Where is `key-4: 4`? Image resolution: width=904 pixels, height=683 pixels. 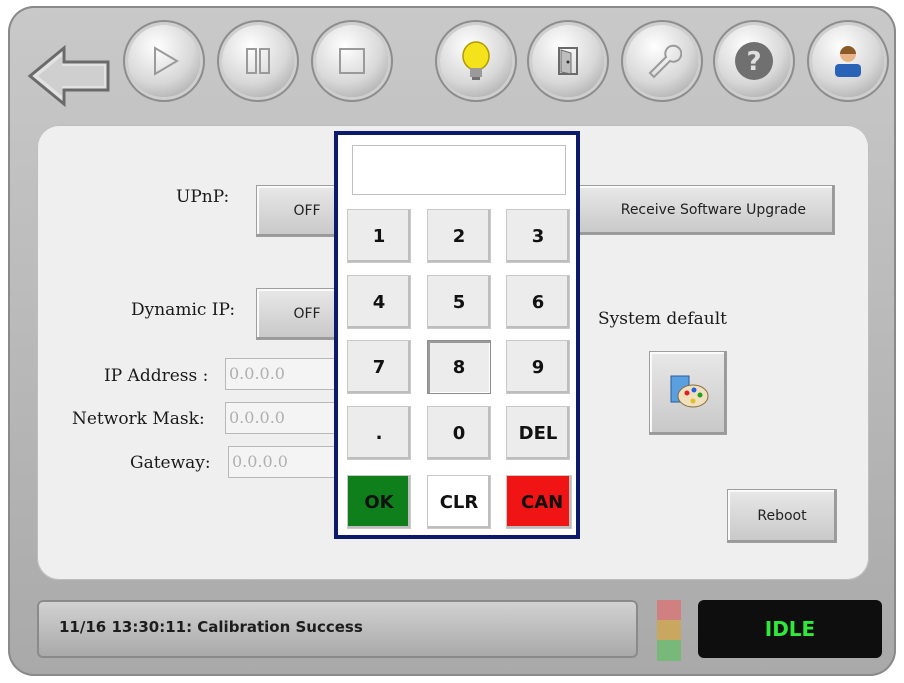
key-4: 4 is located at coordinates (379, 302).